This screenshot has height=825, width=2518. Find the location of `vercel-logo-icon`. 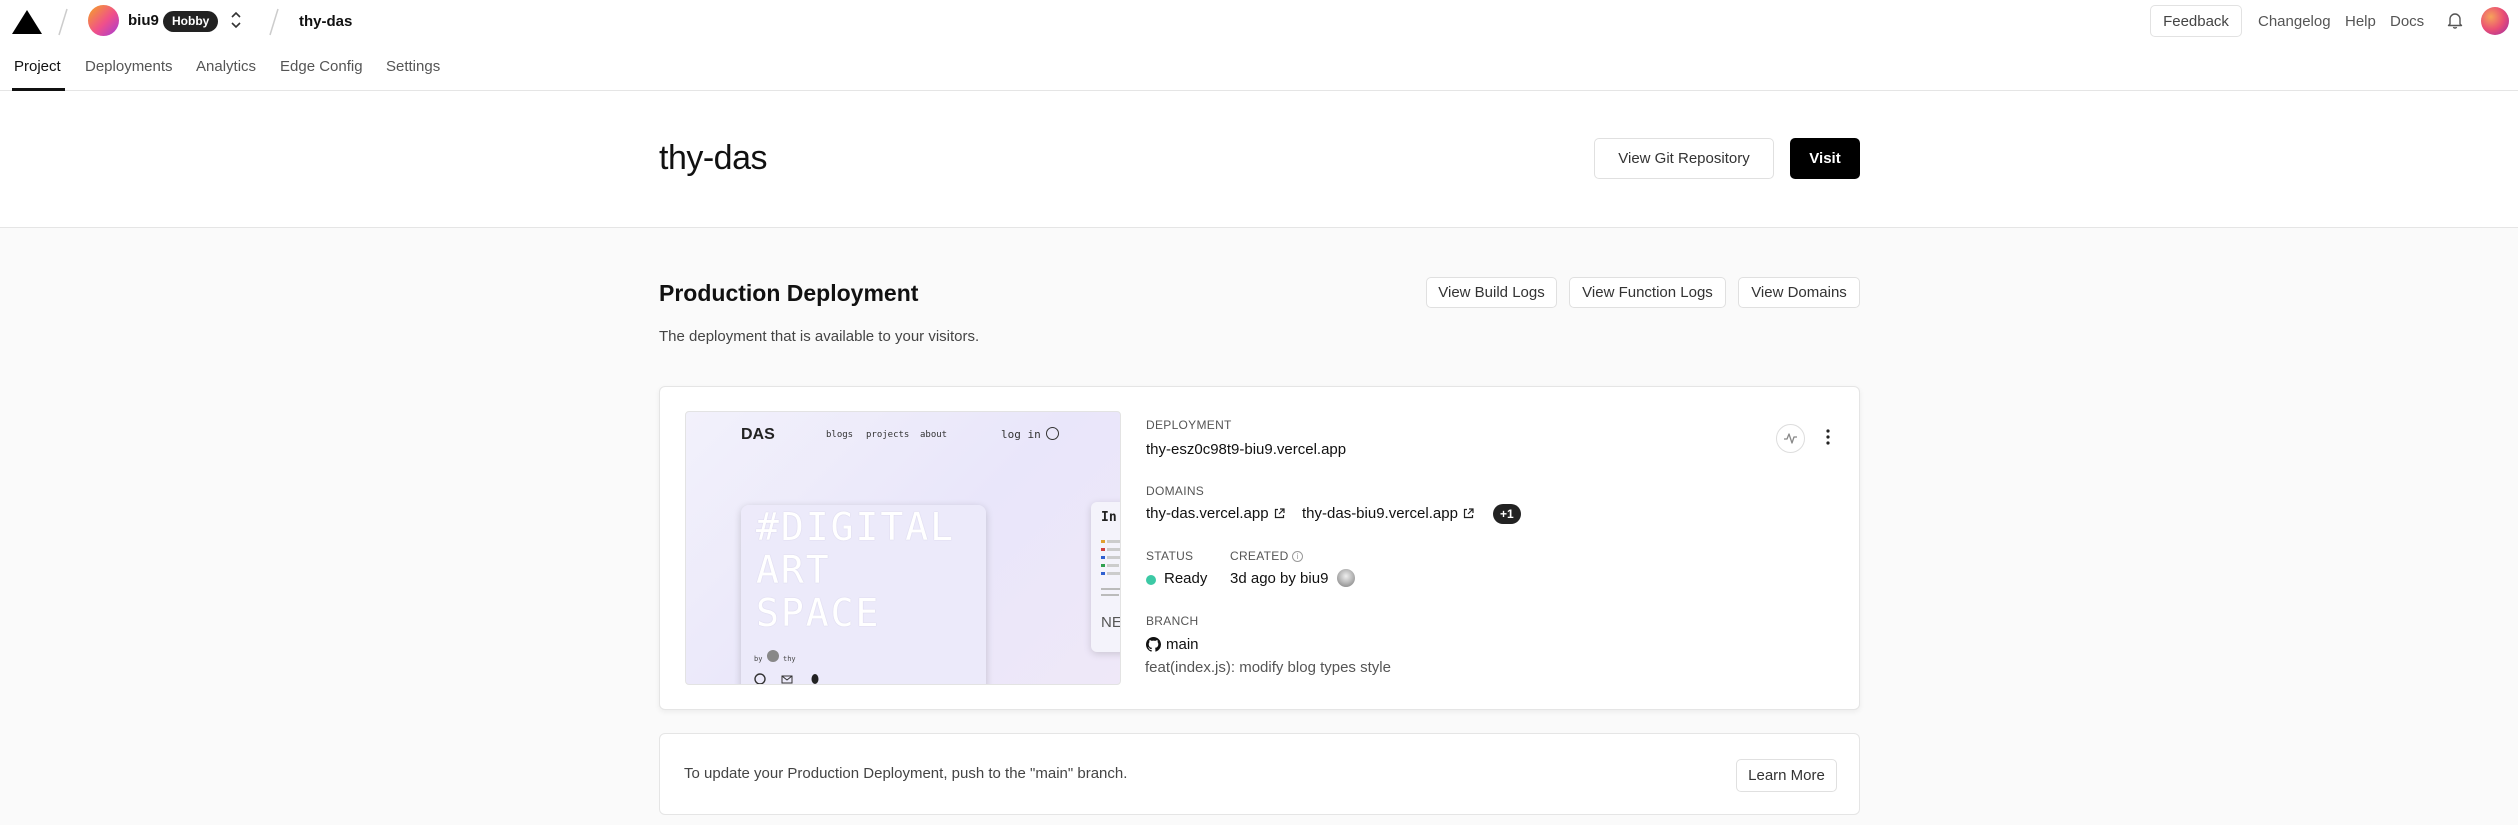

vercel-logo-icon is located at coordinates (27, 22).